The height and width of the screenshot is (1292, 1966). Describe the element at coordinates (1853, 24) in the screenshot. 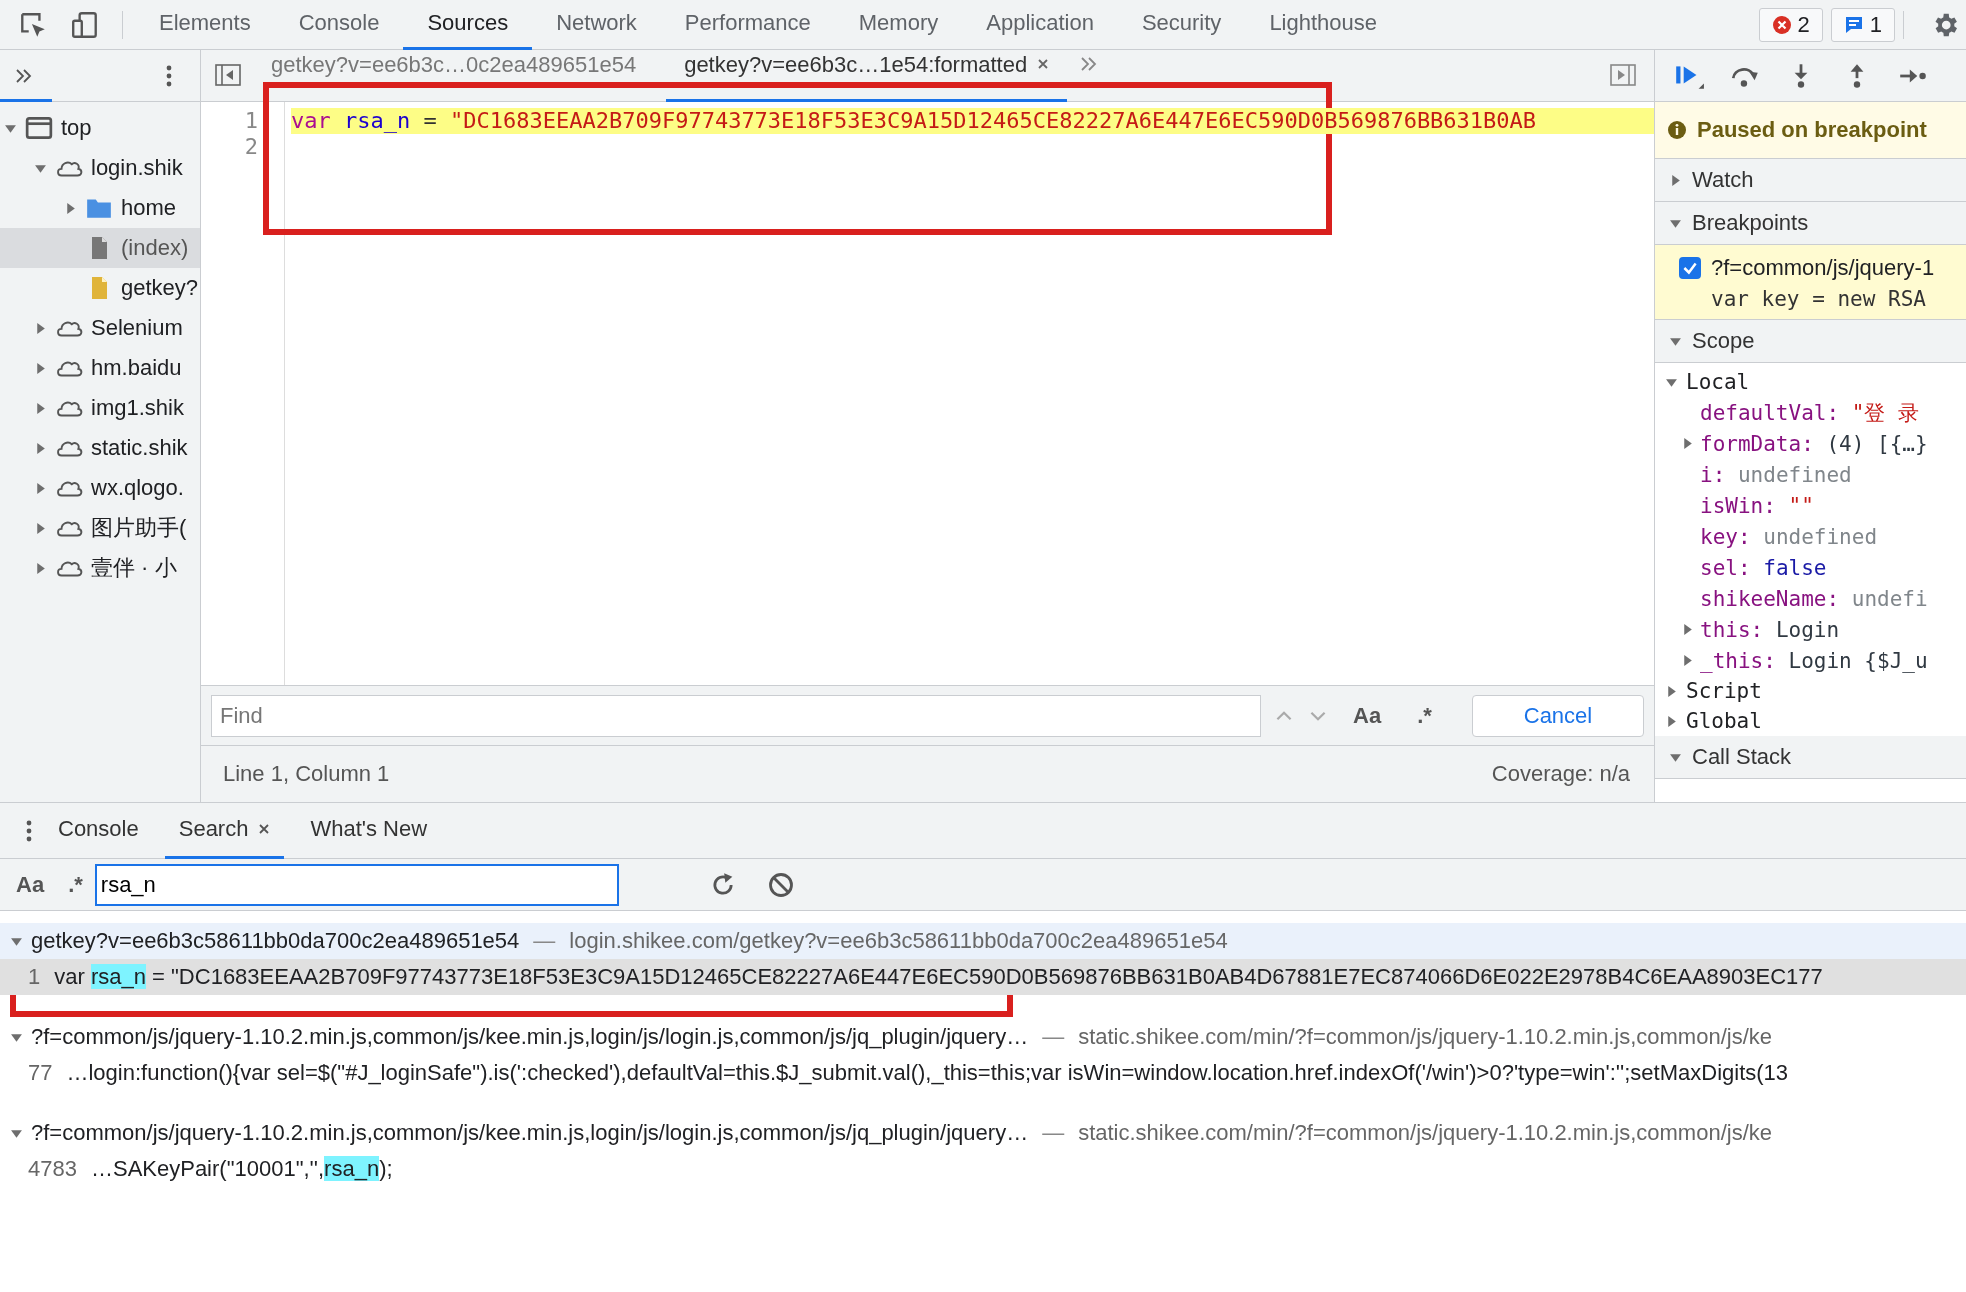

I see `message-icon` at that location.